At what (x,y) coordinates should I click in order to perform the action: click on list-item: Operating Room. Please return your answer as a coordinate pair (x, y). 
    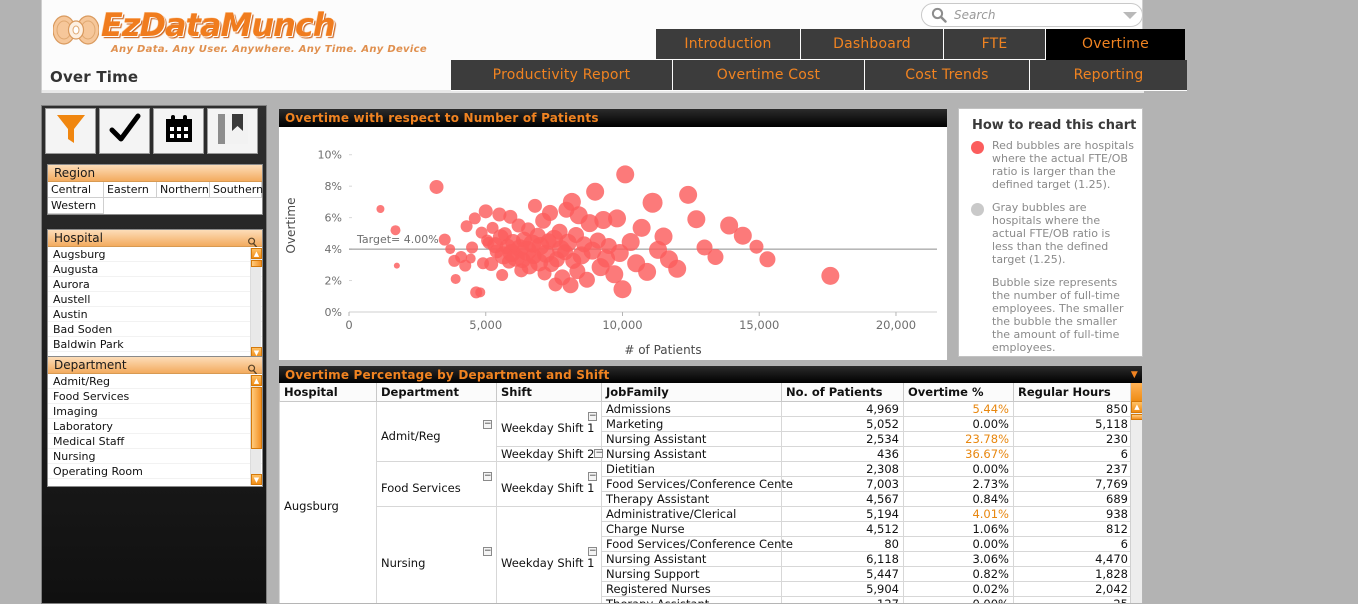
    Looking at the image, I should click on (155, 471).